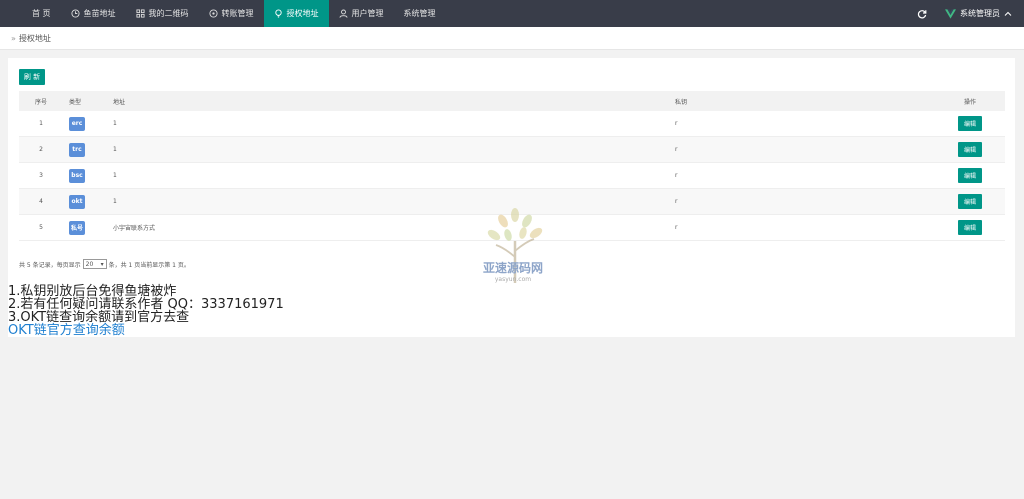  What do you see at coordinates (512, 268) in the screenshot?
I see `watermark-text: 亚速源码网` at bounding box center [512, 268].